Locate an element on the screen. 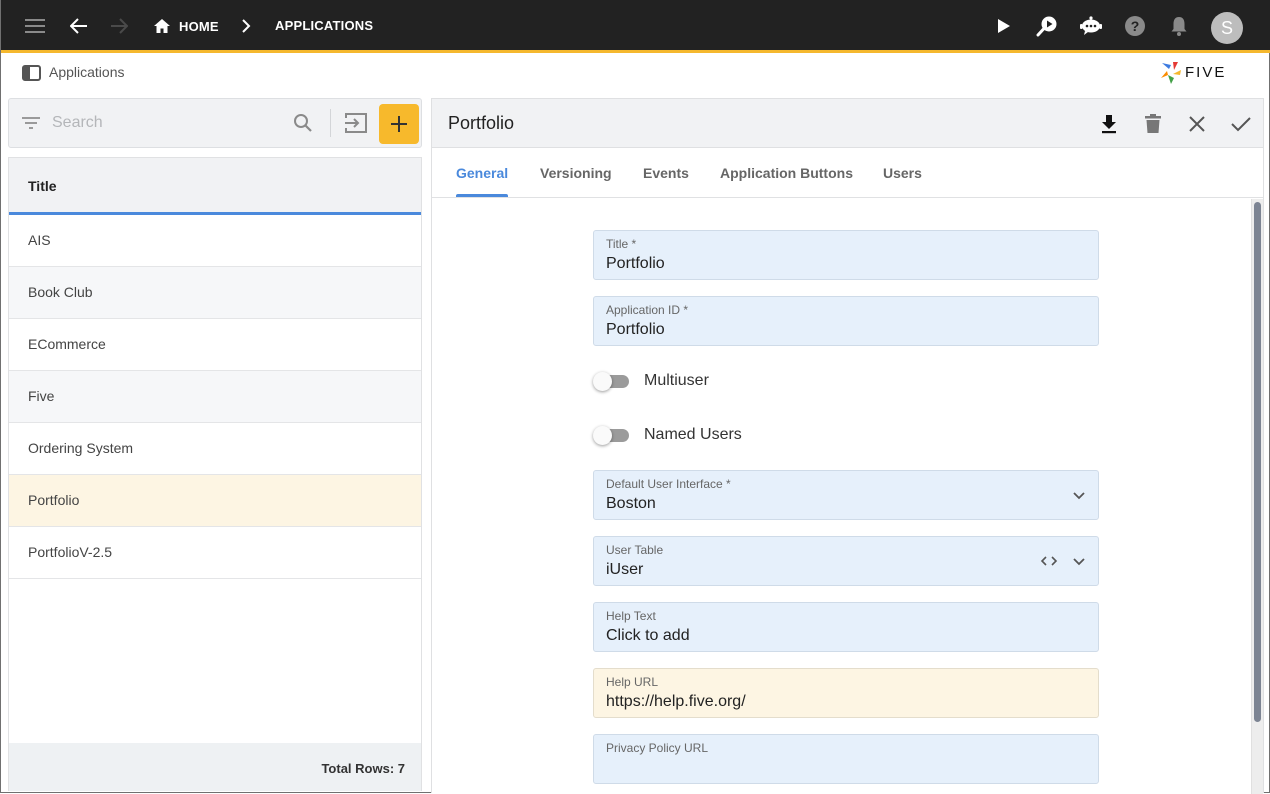 Image resolution: width=1270 pixels, height=794 pixels. list-item: Five is located at coordinates (215, 397).